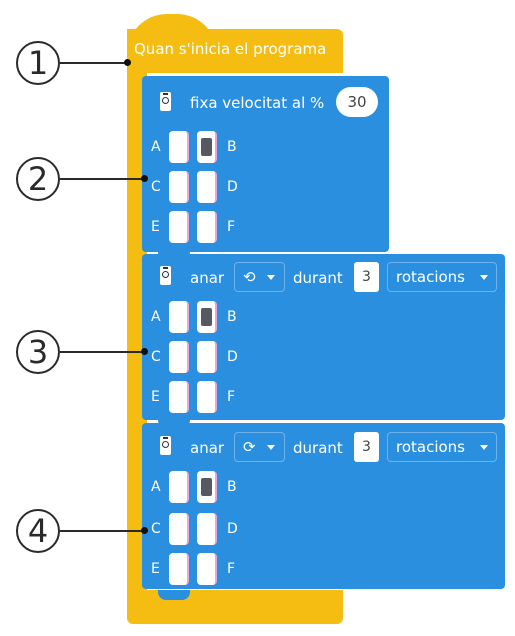 The width and height of the screenshot is (515, 636). I want to click on stack-end-notch, so click(174, 595).